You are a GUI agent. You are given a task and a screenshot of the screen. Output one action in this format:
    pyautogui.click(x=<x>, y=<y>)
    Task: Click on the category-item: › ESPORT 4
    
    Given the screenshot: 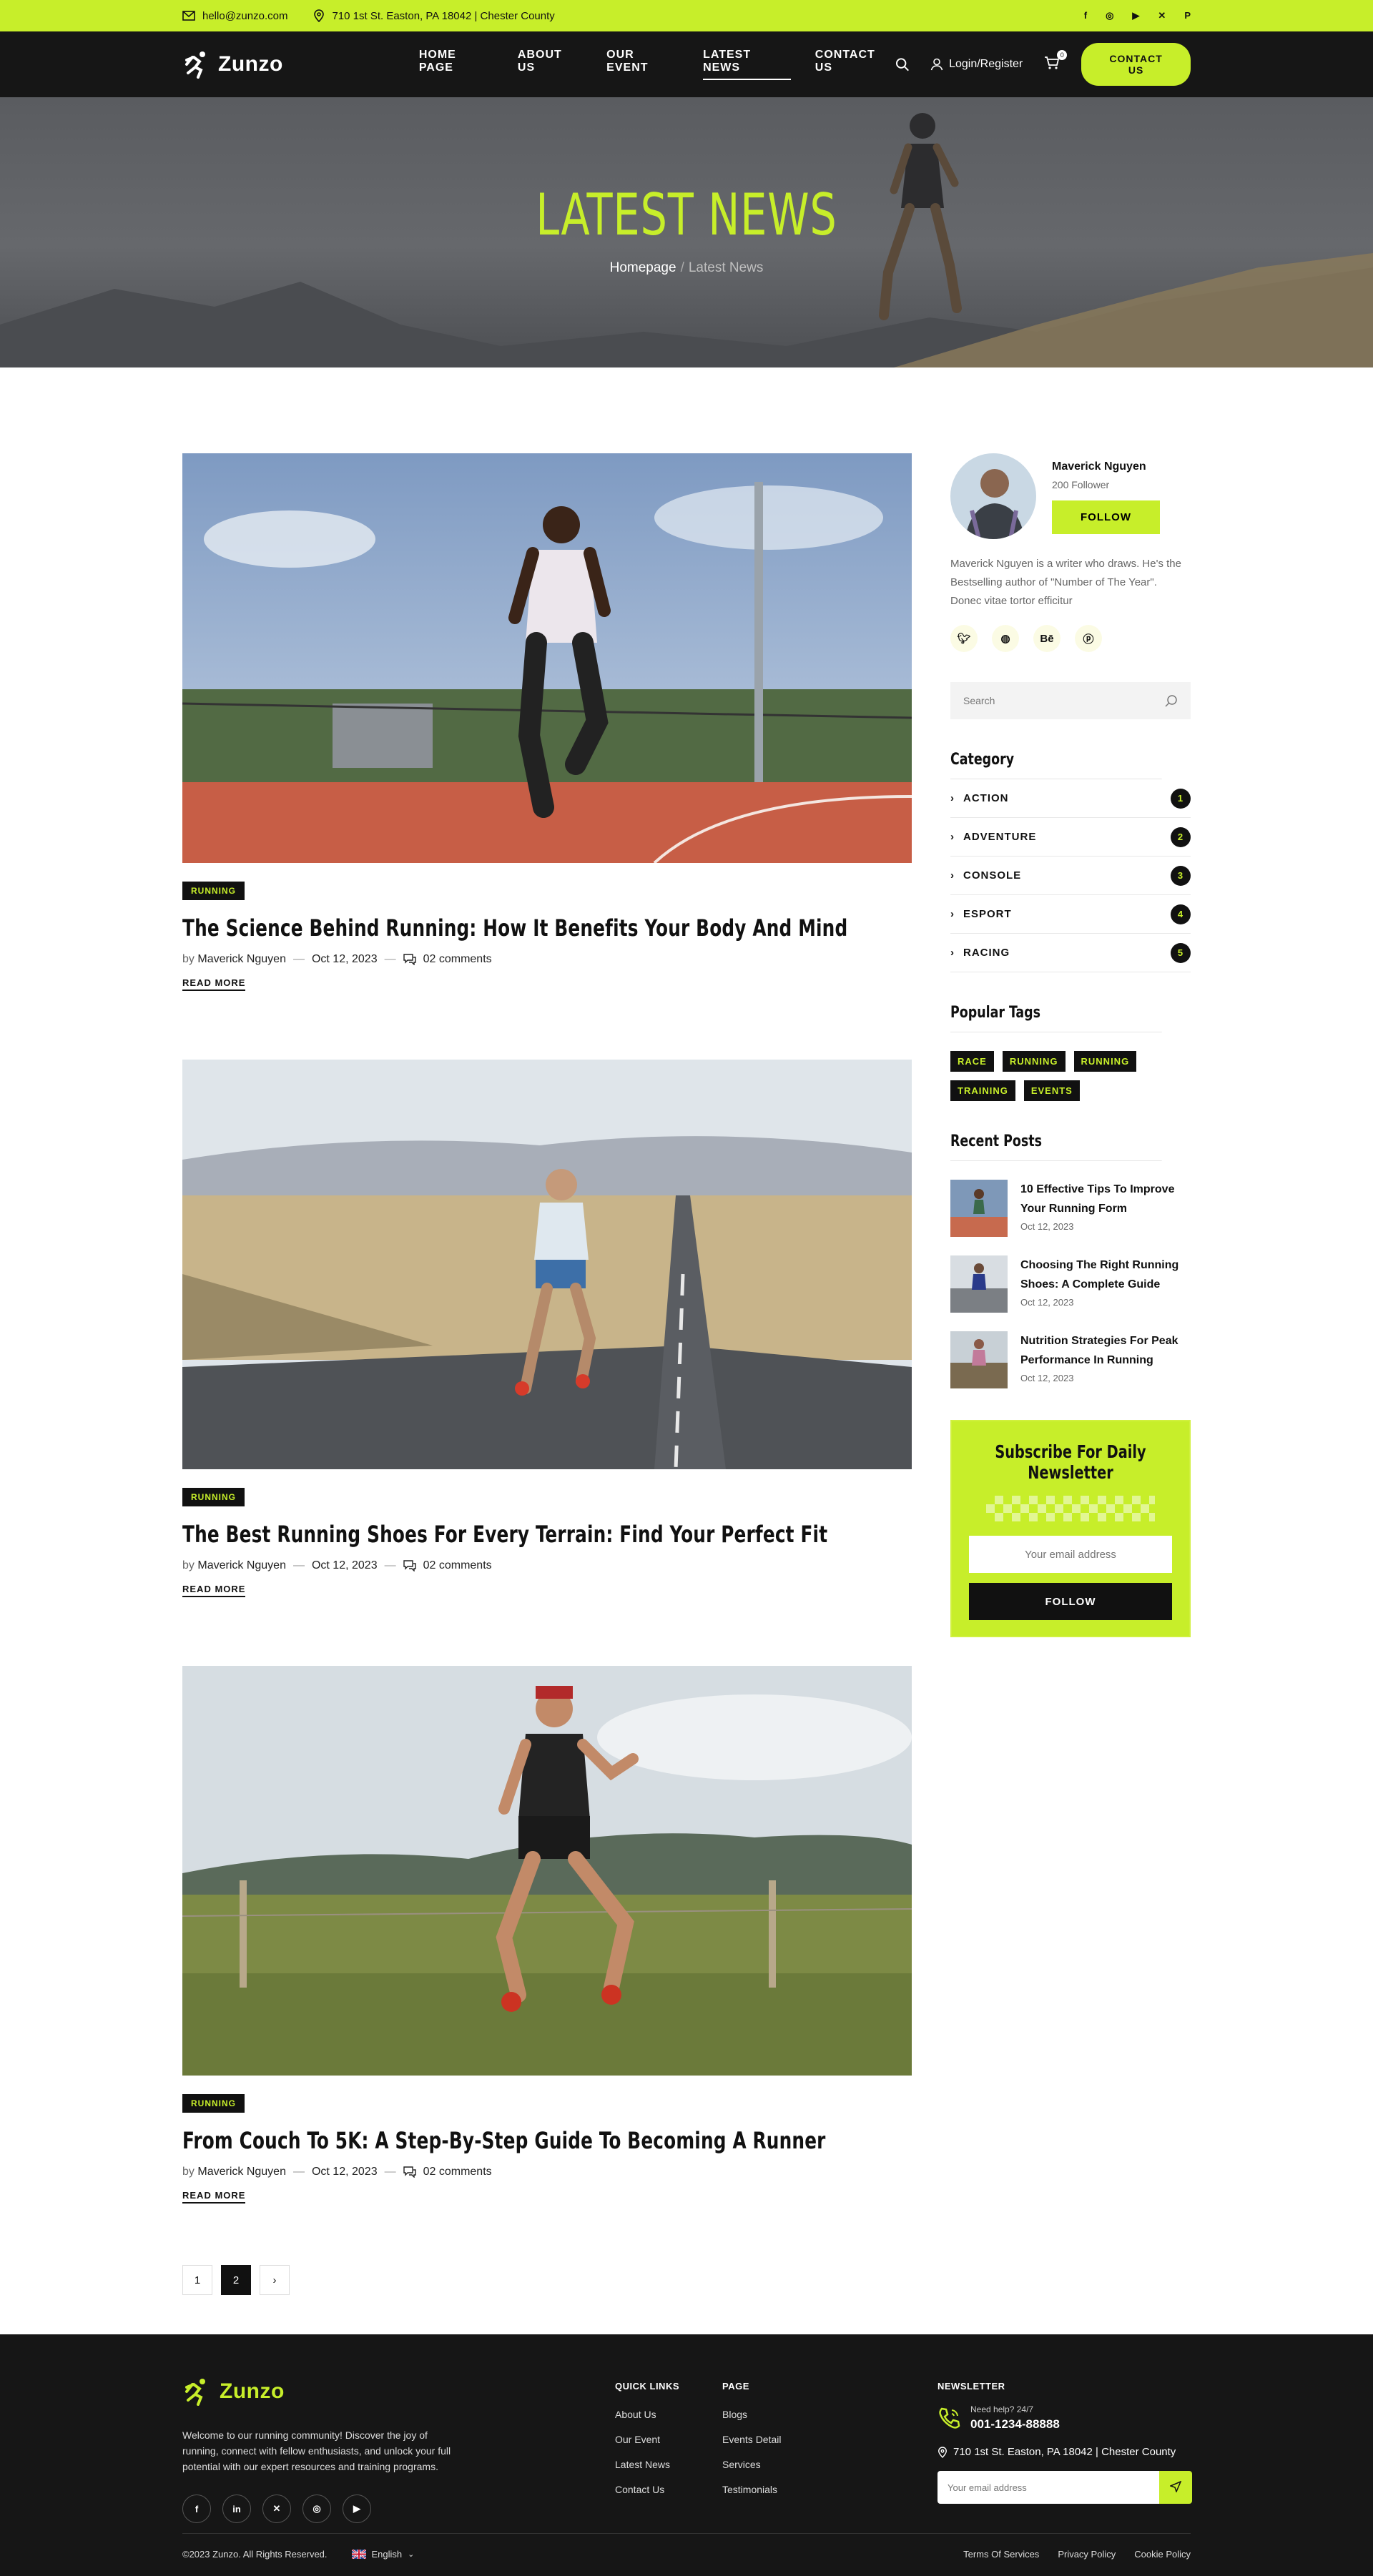 What is the action you would take?
    pyautogui.click(x=1070, y=914)
    